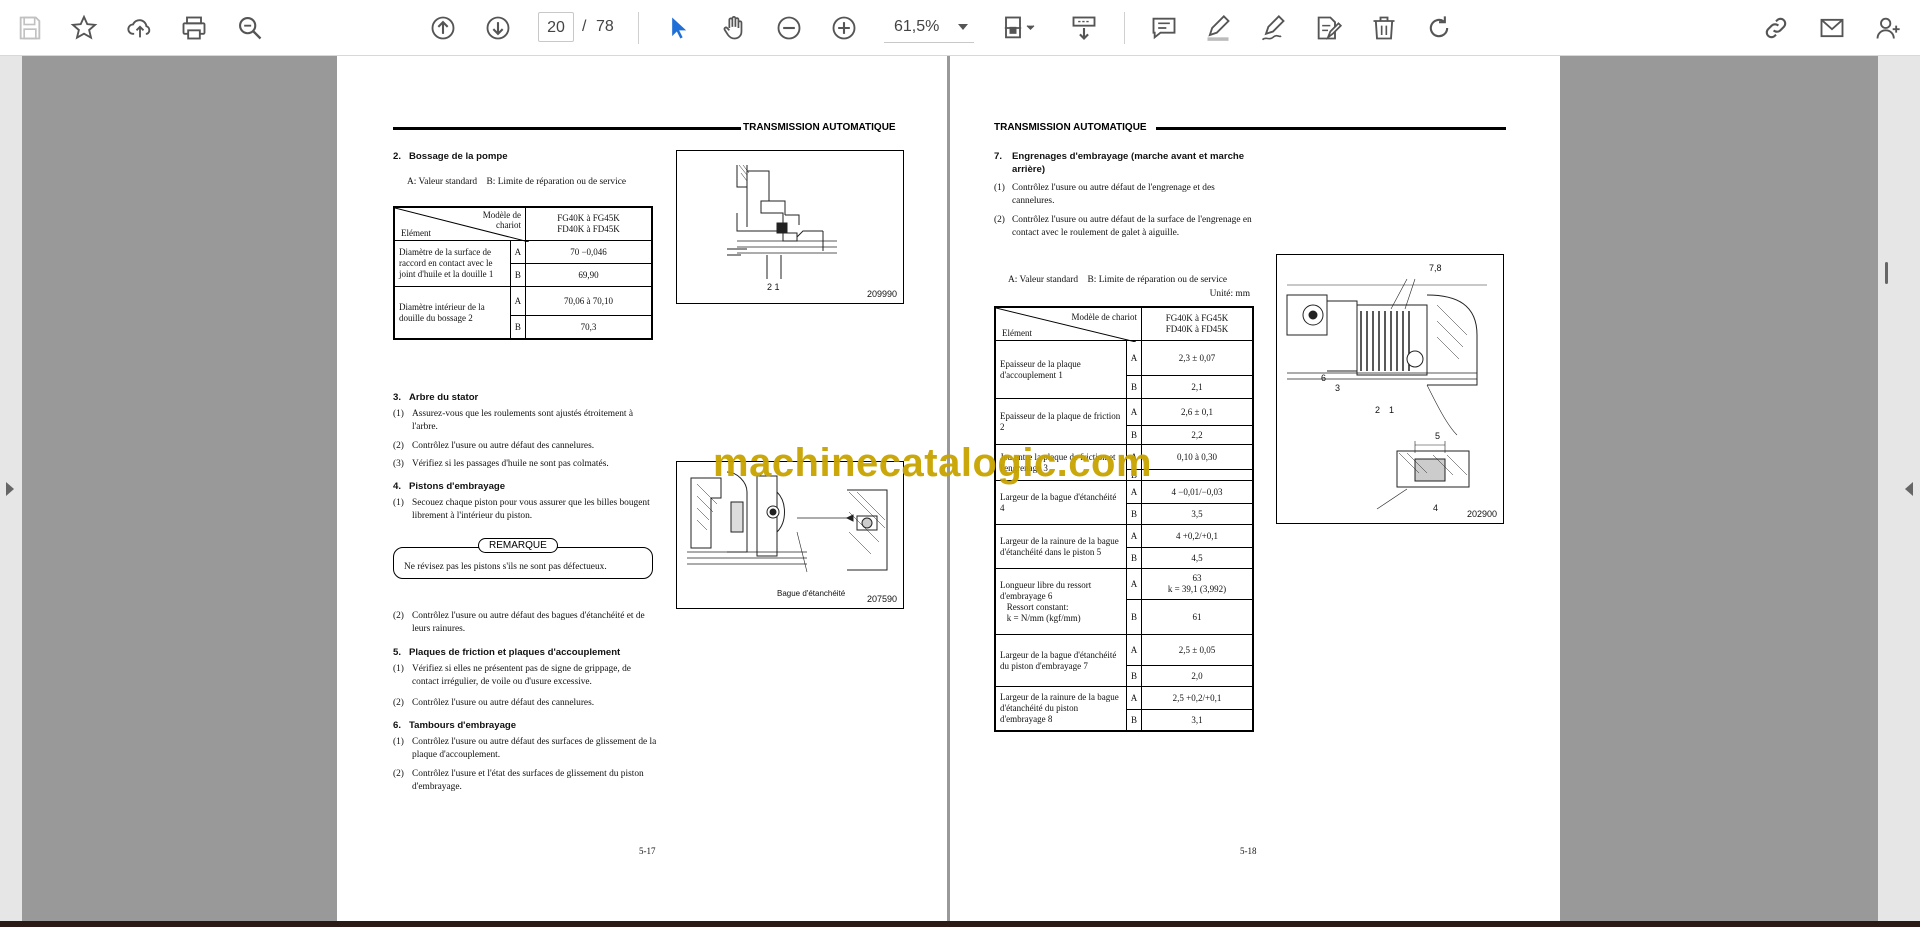 The height and width of the screenshot is (927, 1920). What do you see at coordinates (1197, 650) in the screenshot?
I see `row-value-a: 2,5 ± 0,05` at bounding box center [1197, 650].